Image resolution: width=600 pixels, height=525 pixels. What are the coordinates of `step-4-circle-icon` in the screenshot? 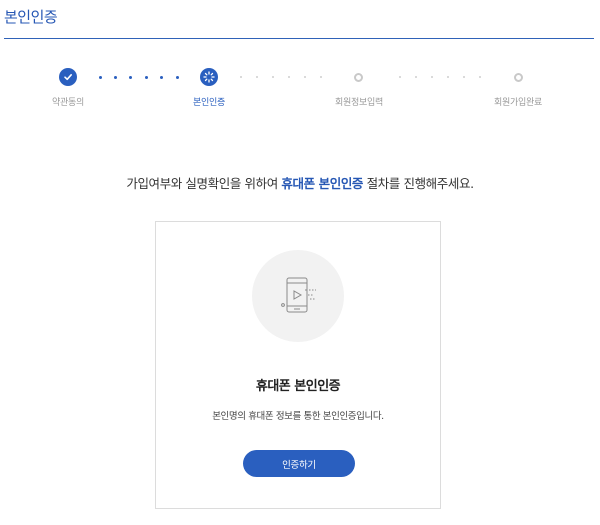 It's located at (518, 77).